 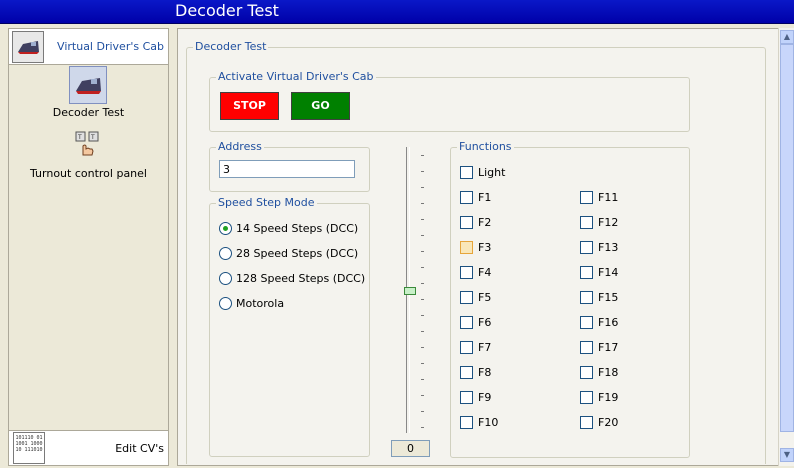 What do you see at coordinates (88, 112) in the screenshot?
I see `sidebar-item-label: Decoder Test` at bounding box center [88, 112].